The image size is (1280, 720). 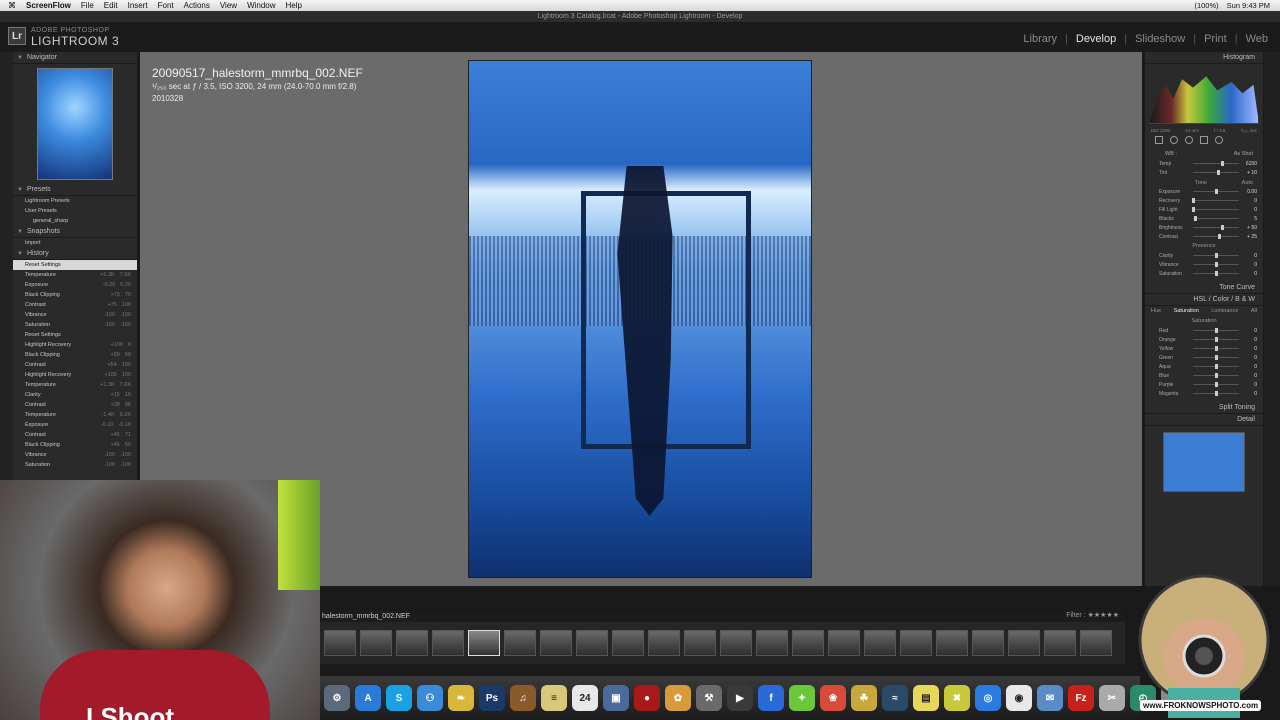 I want to click on histogram-header: Histogram, so click(x=1204, y=58).